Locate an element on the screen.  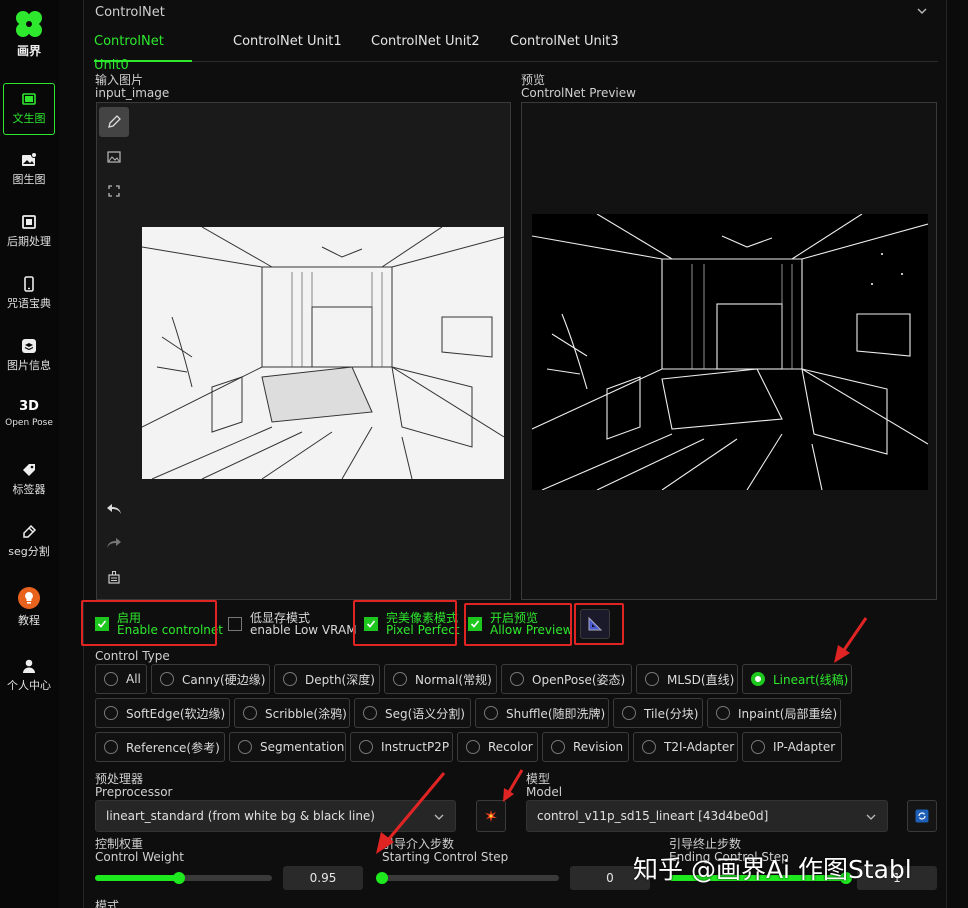
sidebar-item-label: 教程 is located at coordinates (29, 620).